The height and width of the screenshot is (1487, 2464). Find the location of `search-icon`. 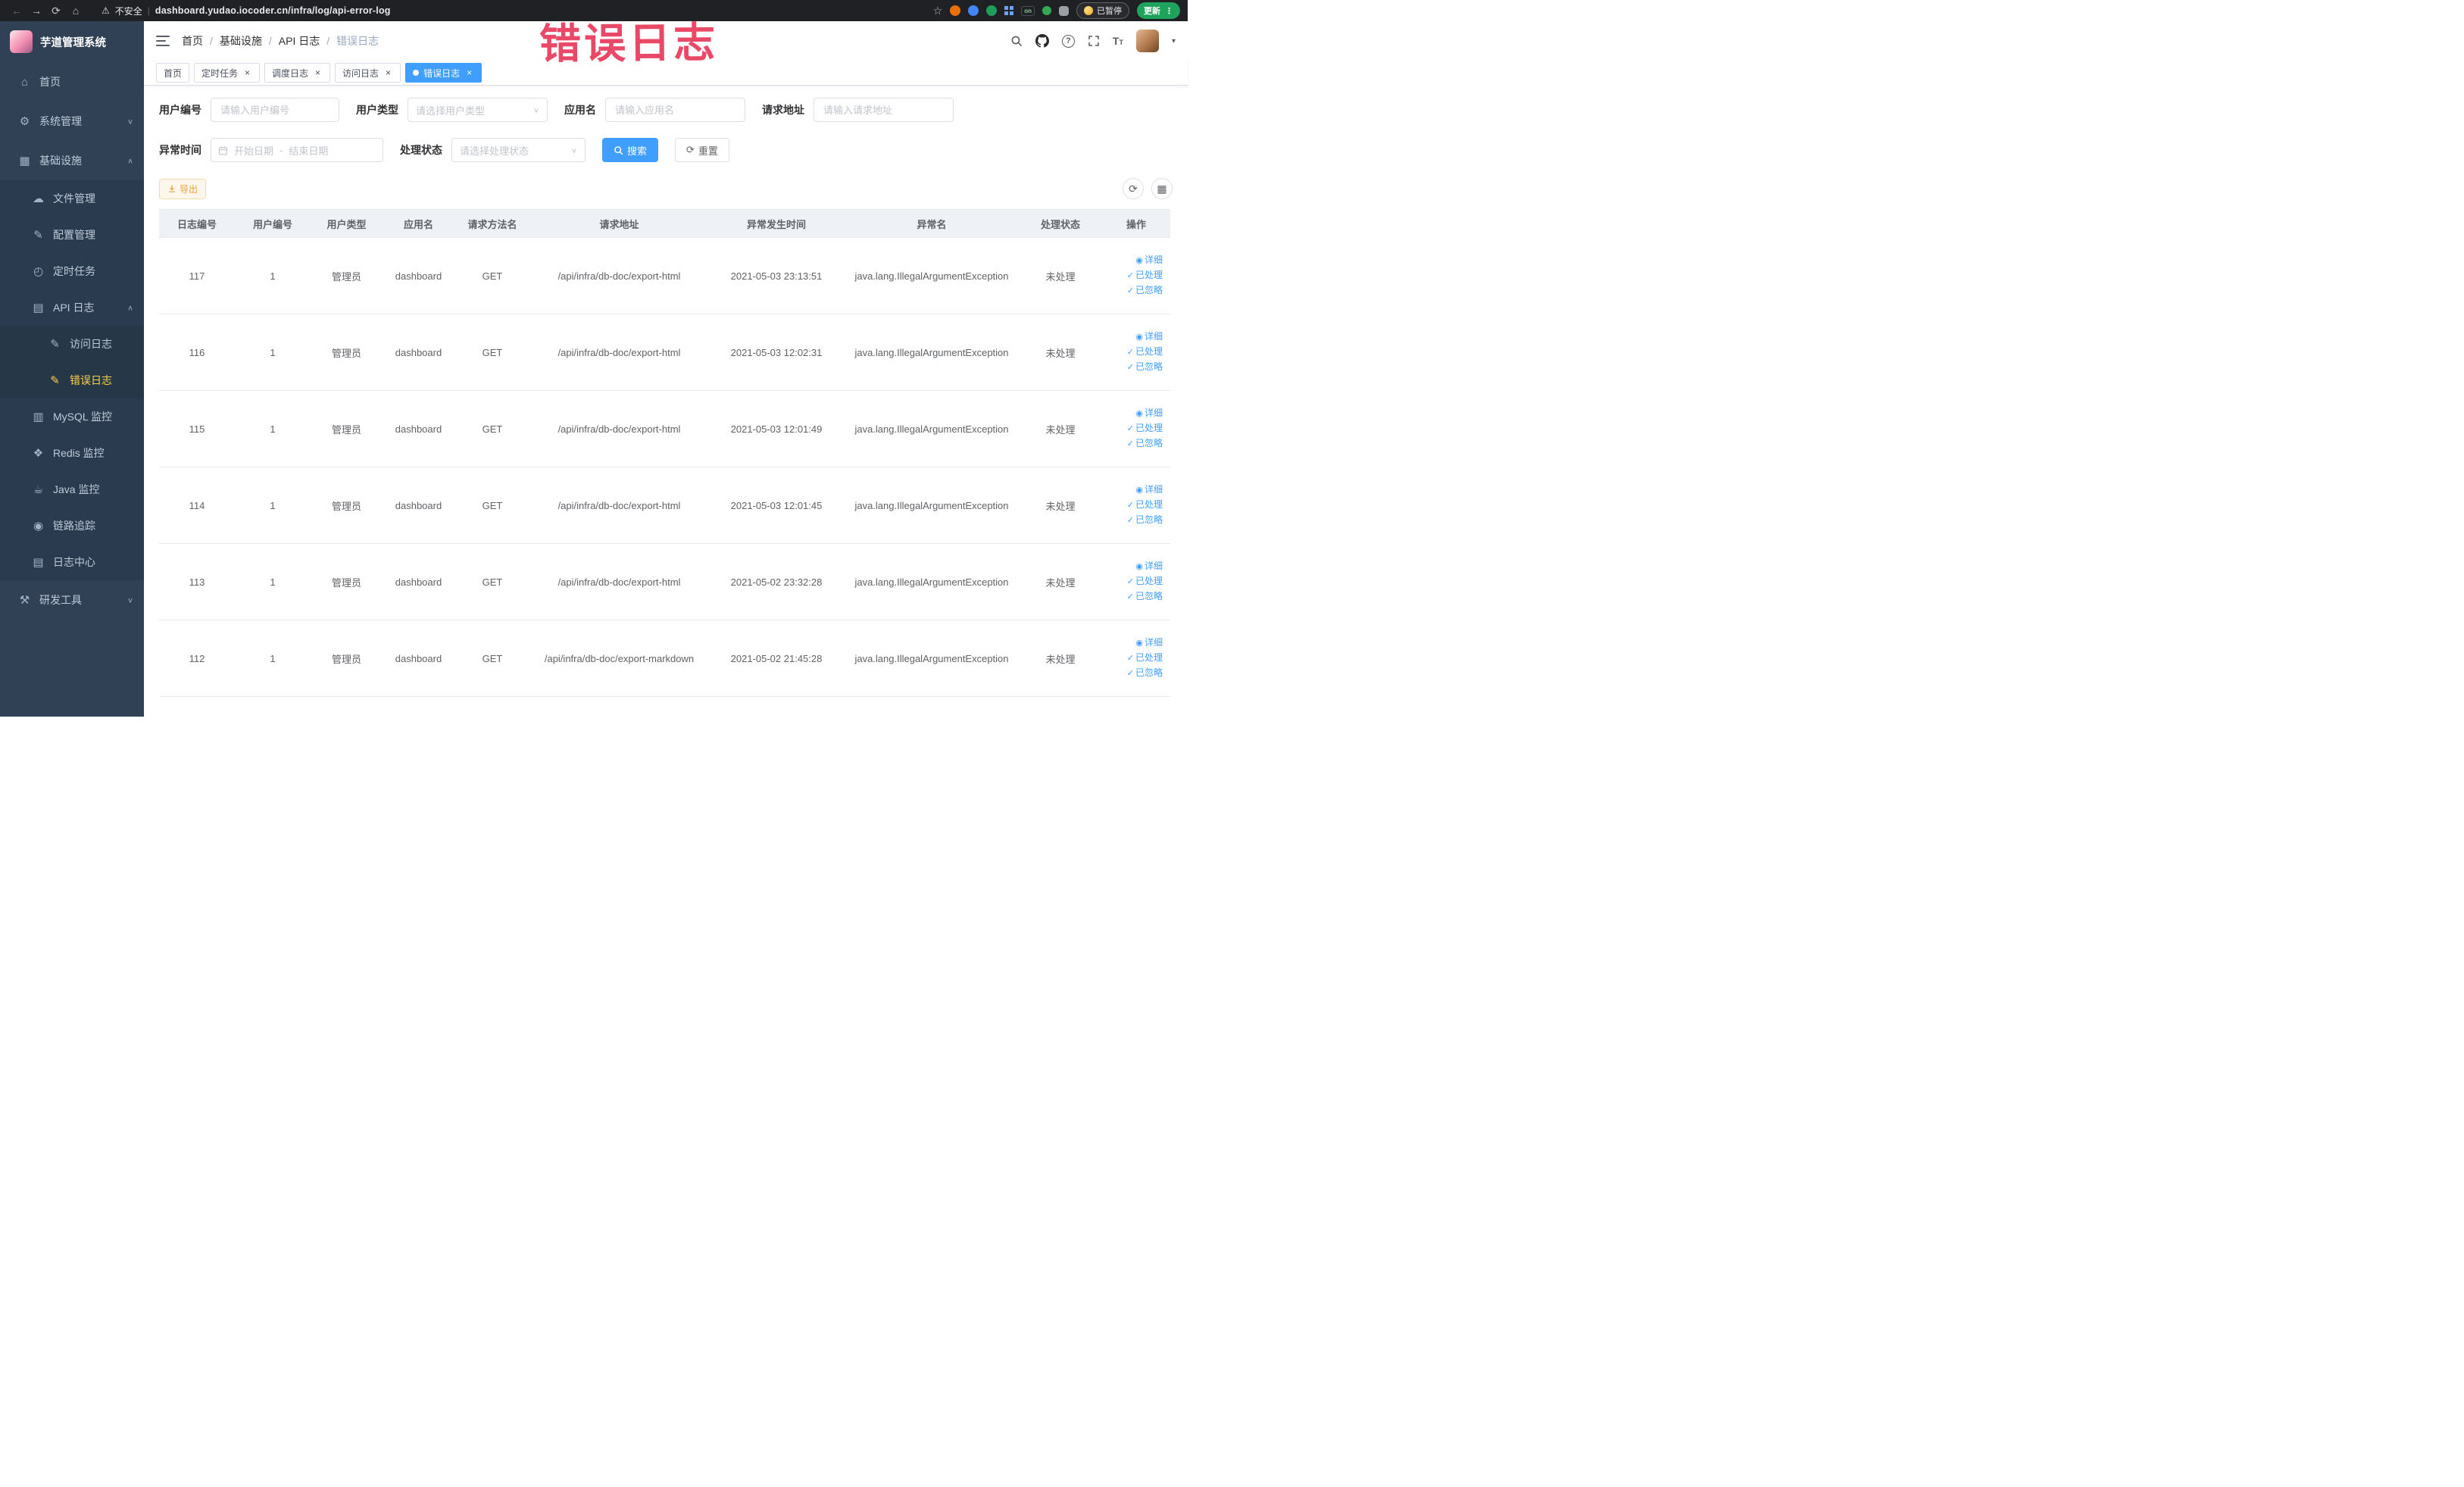

search-icon is located at coordinates (1016, 41).